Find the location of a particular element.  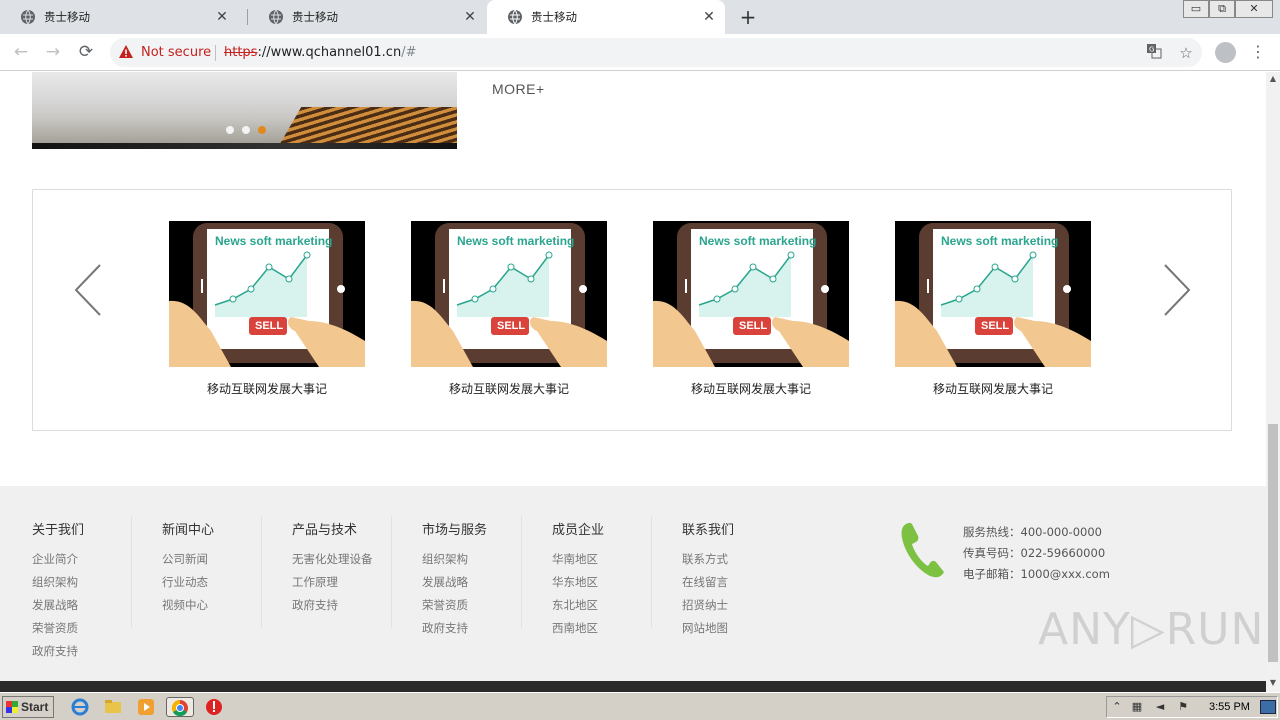

start-button: Start is located at coordinates (28, 707).